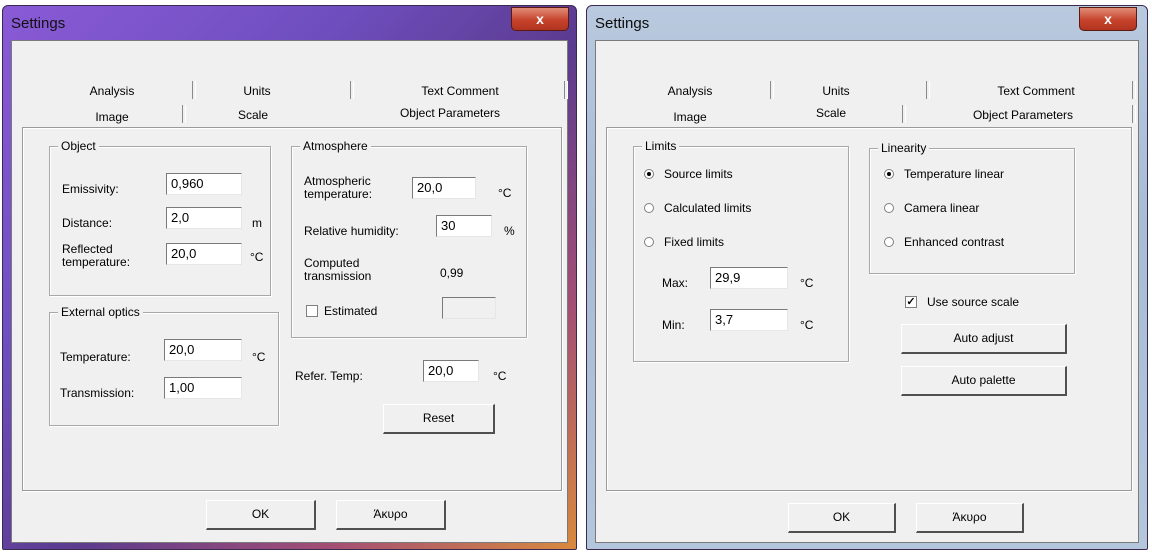 Image resolution: width=1152 pixels, height=553 pixels. What do you see at coordinates (984, 381) in the screenshot?
I see `auto-palette-button: Auto palette` at bounding box center [984, 381].